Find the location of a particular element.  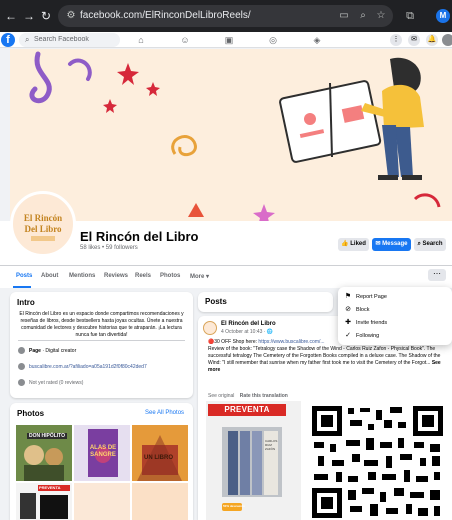

see-all-photos-link: See All Photos is located at coordinates (164, 413).